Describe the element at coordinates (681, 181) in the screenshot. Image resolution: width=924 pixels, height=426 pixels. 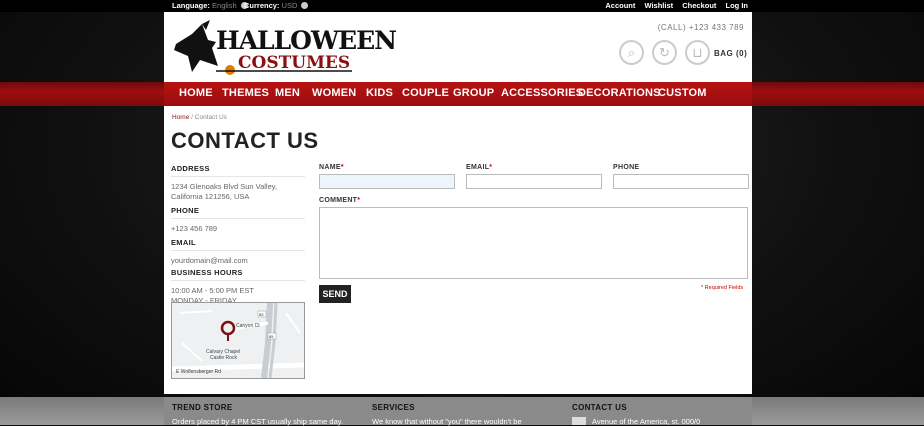
I see `phone-field` at that location.